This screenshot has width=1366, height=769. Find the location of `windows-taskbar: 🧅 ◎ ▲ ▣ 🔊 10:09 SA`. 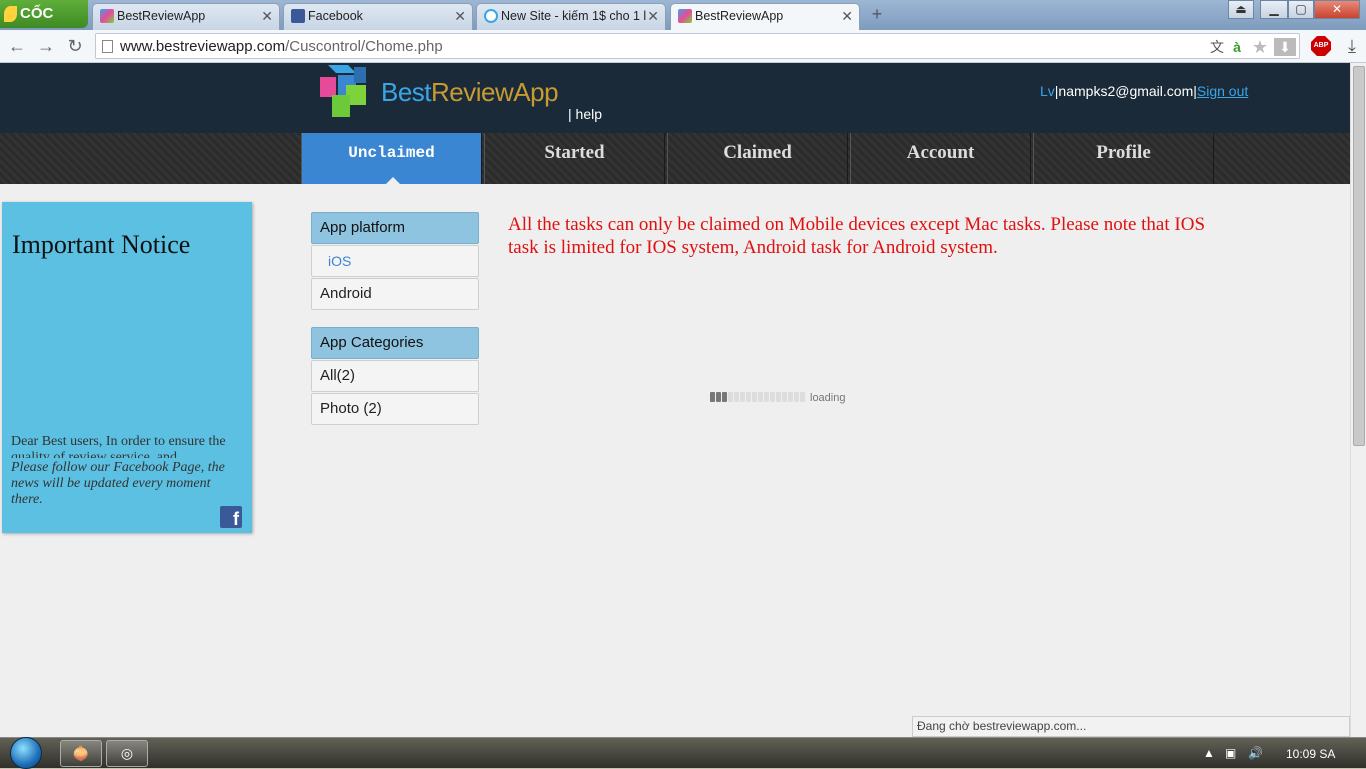

windows-taskbar: 🧅 ◎ ▲ ▣ 🔊 10:09 SA is located at coordinates (683, 753).